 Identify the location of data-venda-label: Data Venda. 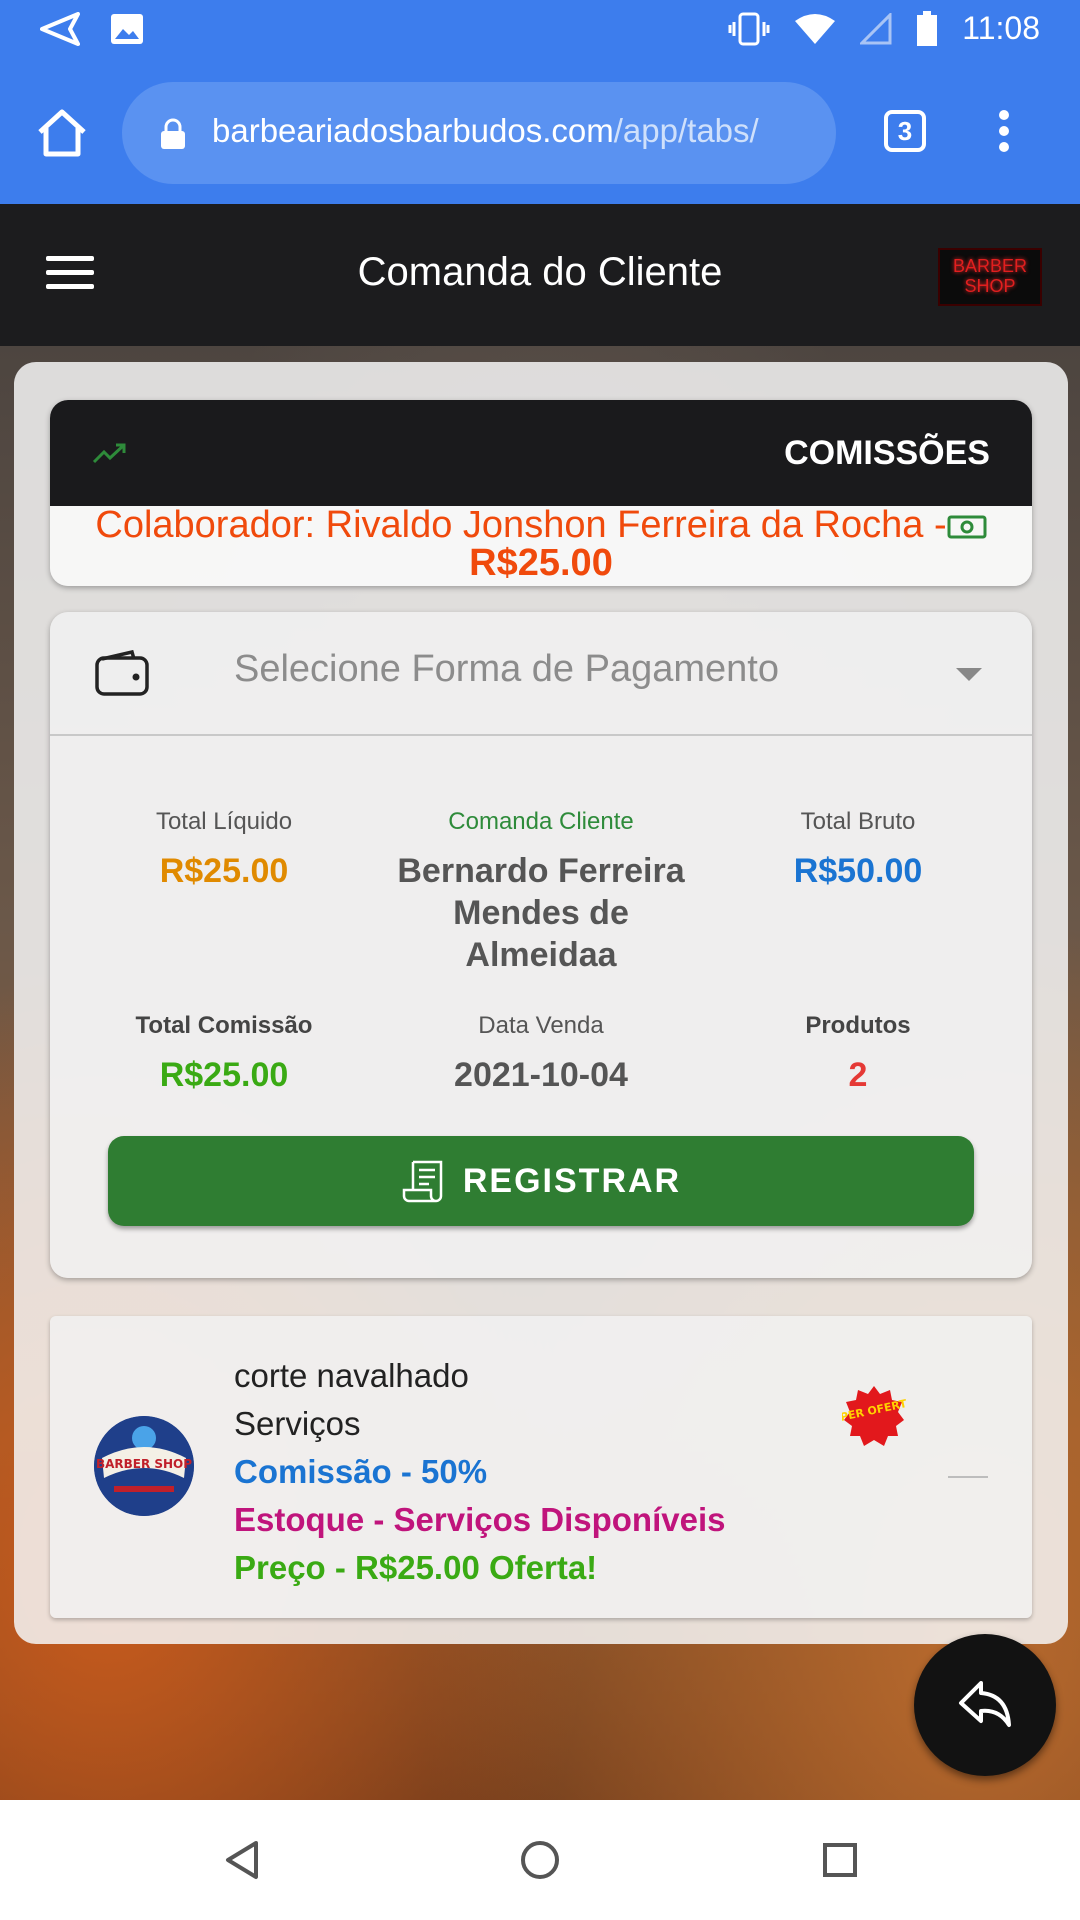
(541, 1025).